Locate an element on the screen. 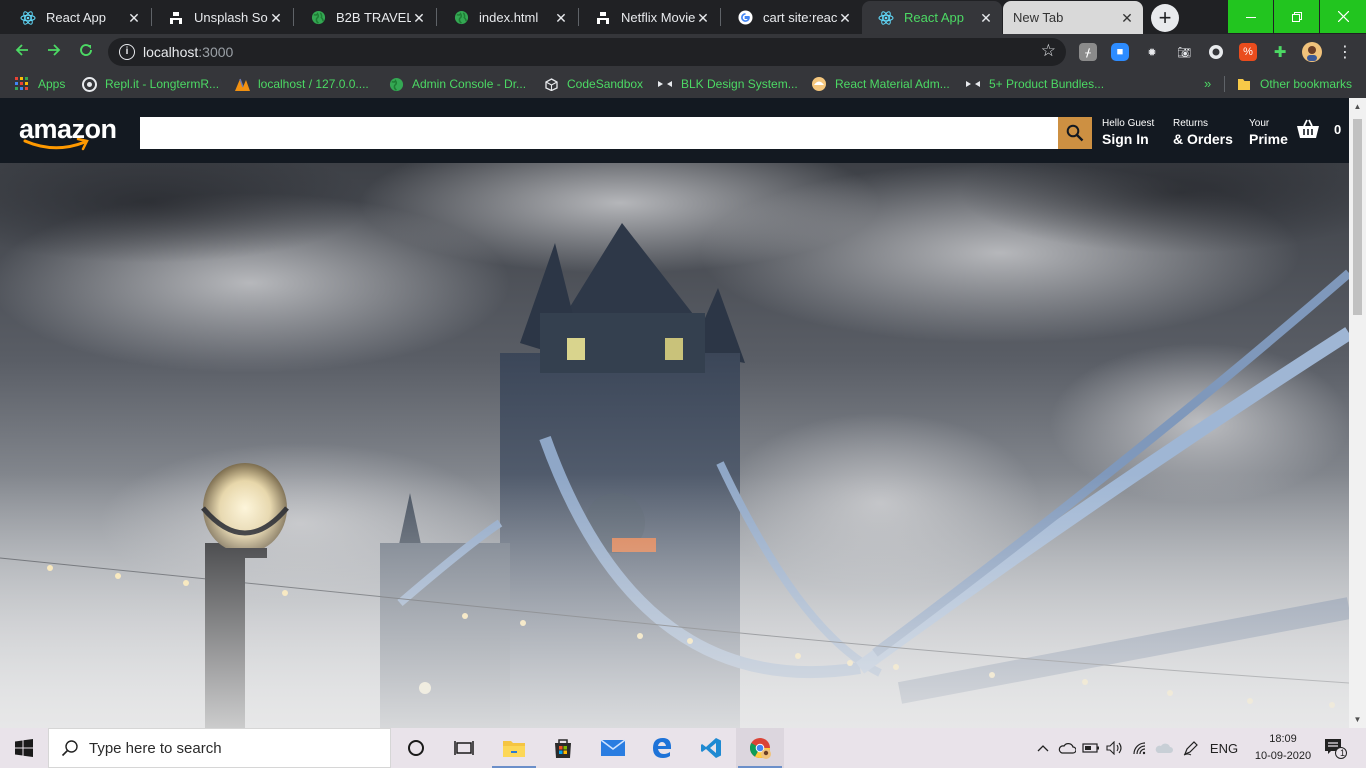  close-window-button is located at coordinates (1343, 16).